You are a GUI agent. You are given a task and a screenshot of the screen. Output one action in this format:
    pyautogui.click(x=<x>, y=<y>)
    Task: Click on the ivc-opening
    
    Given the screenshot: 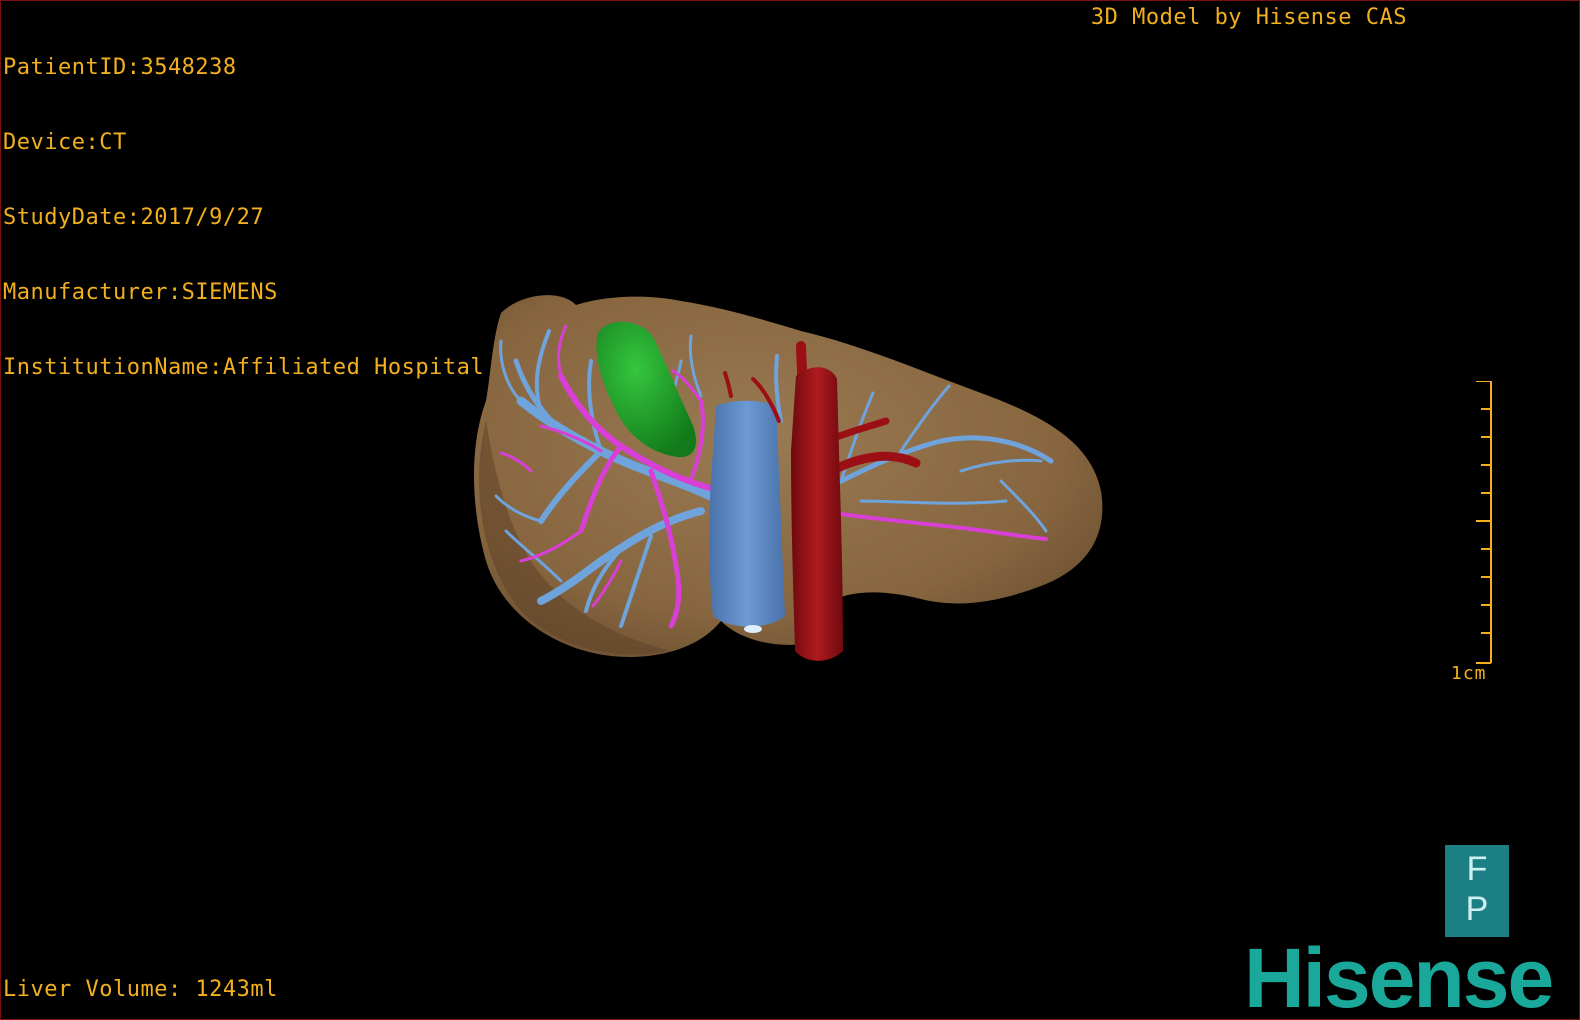 What is the action you would take?
    pyautogui.click(x=753, y=629)
    